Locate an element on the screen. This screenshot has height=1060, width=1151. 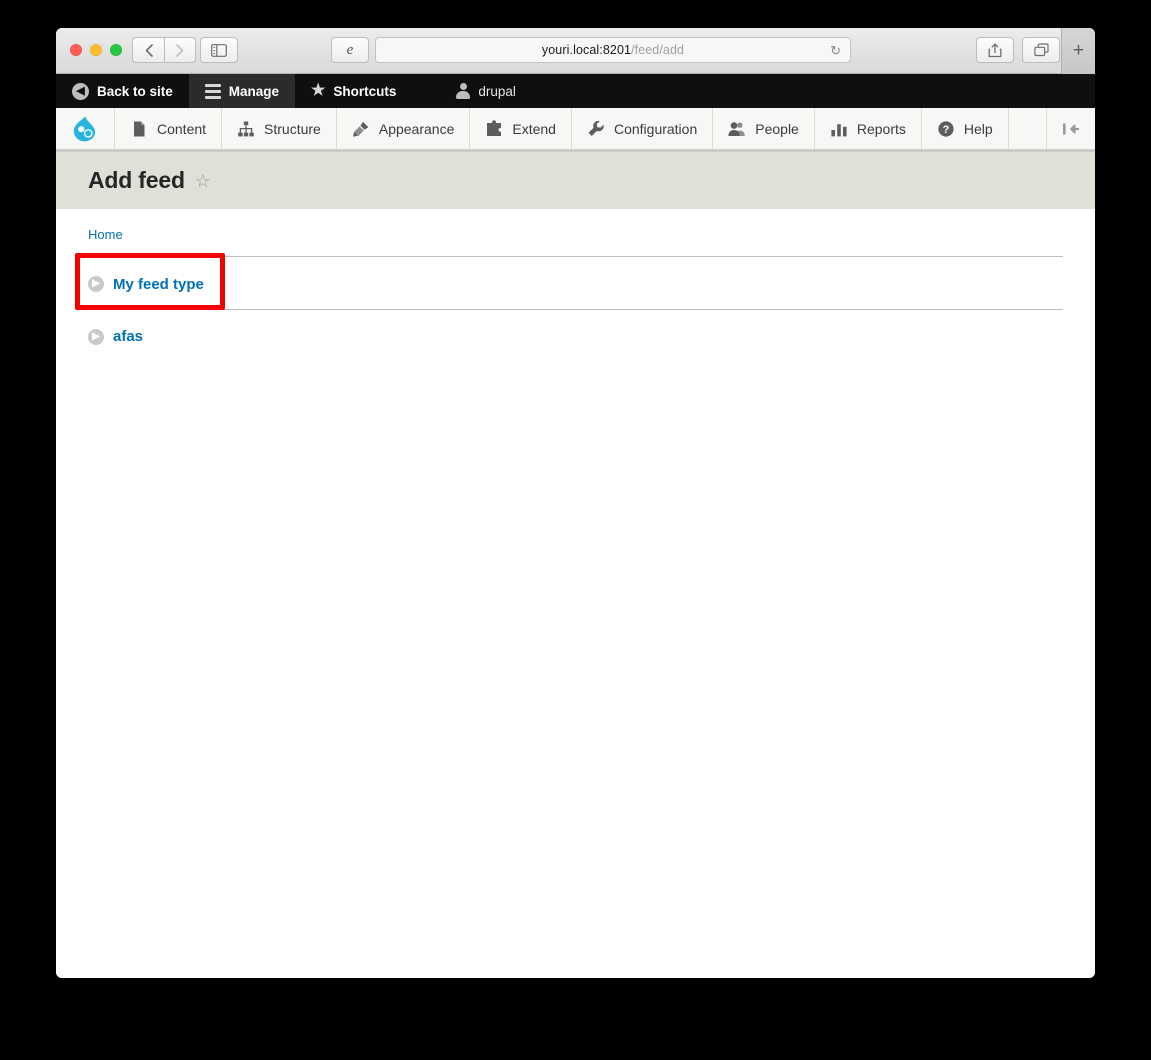
drupal-admin-toolbar: ◀ Back to site Manage ★ Shortcuts drupal is located at coordinates (575, 91).